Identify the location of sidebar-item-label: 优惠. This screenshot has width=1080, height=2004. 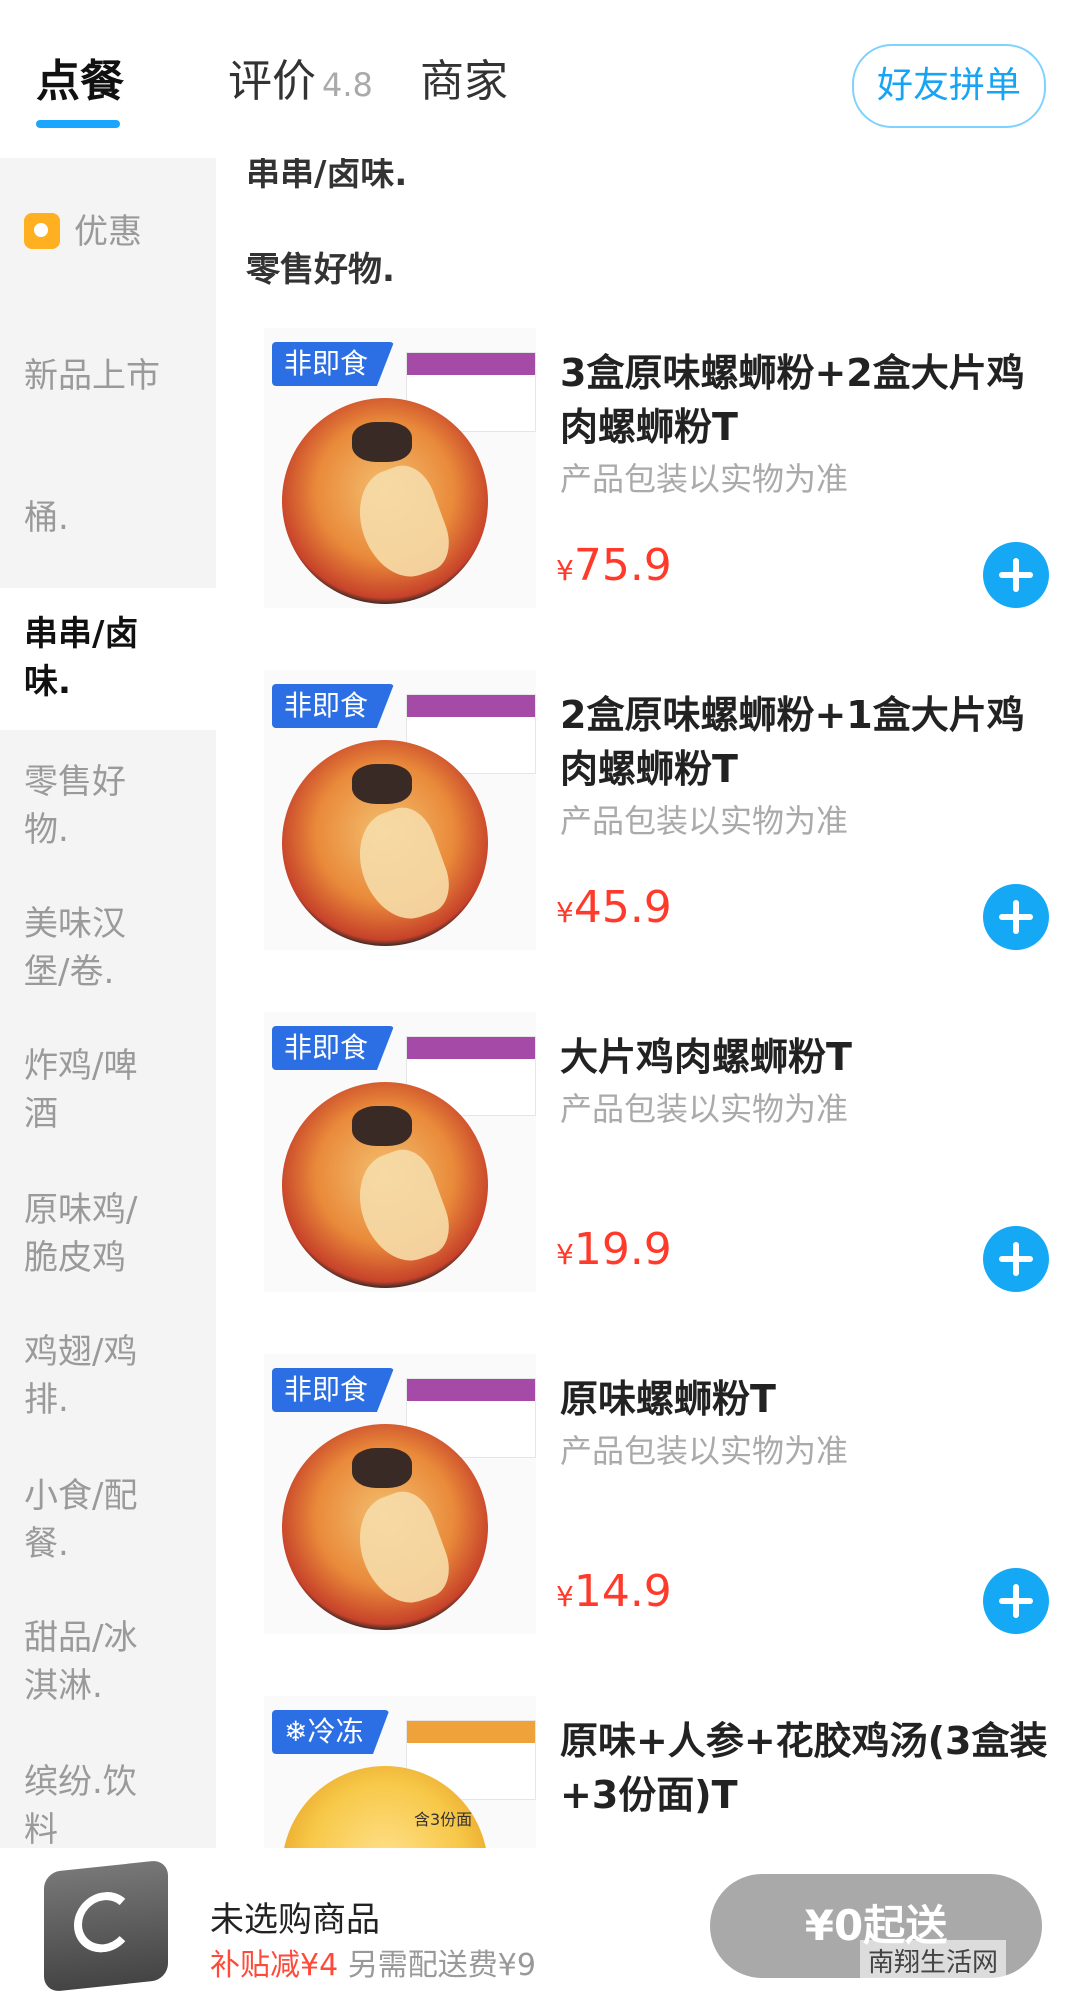
(108, 232).